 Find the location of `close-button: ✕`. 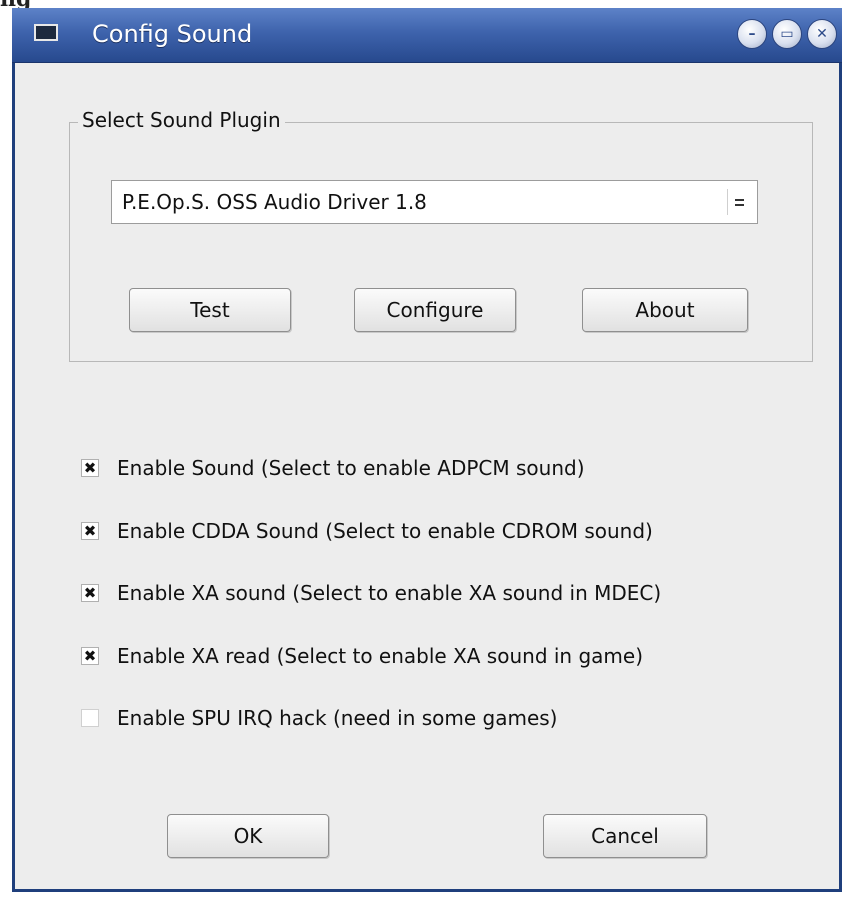

close-button: ✕ is located at coordinates (822, 34).